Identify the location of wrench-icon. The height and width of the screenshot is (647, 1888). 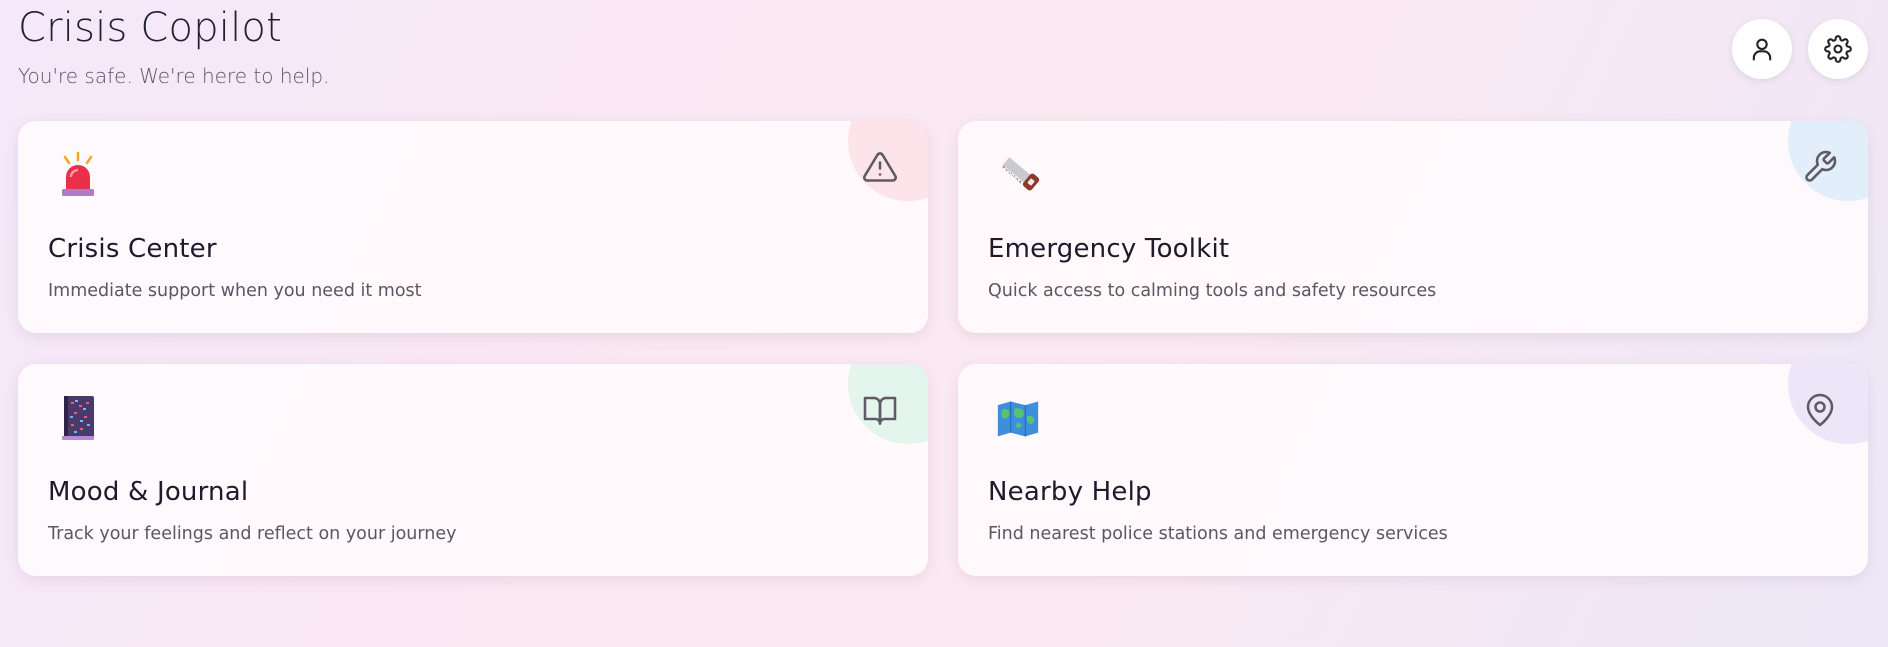
(1821, 166).